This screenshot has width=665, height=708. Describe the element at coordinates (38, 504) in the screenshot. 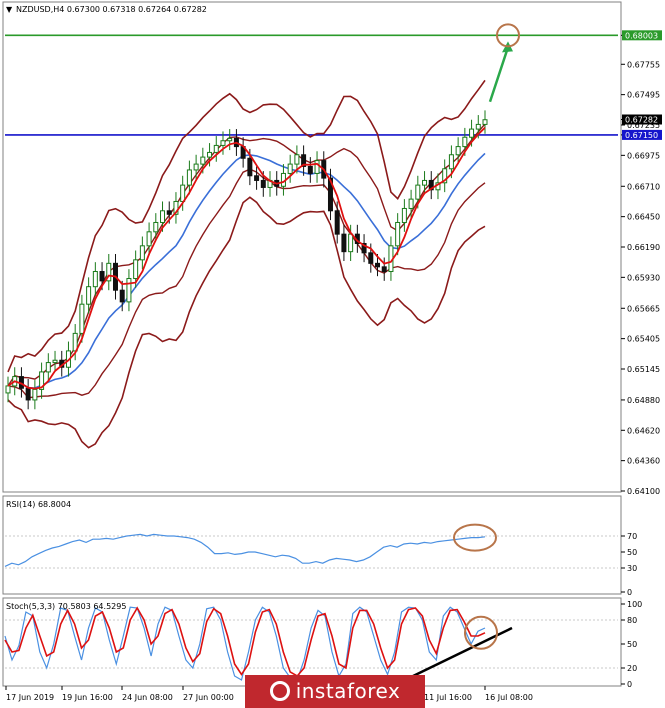

I see `rsi-panel-title: RSI(14) 68.8004` at that location.